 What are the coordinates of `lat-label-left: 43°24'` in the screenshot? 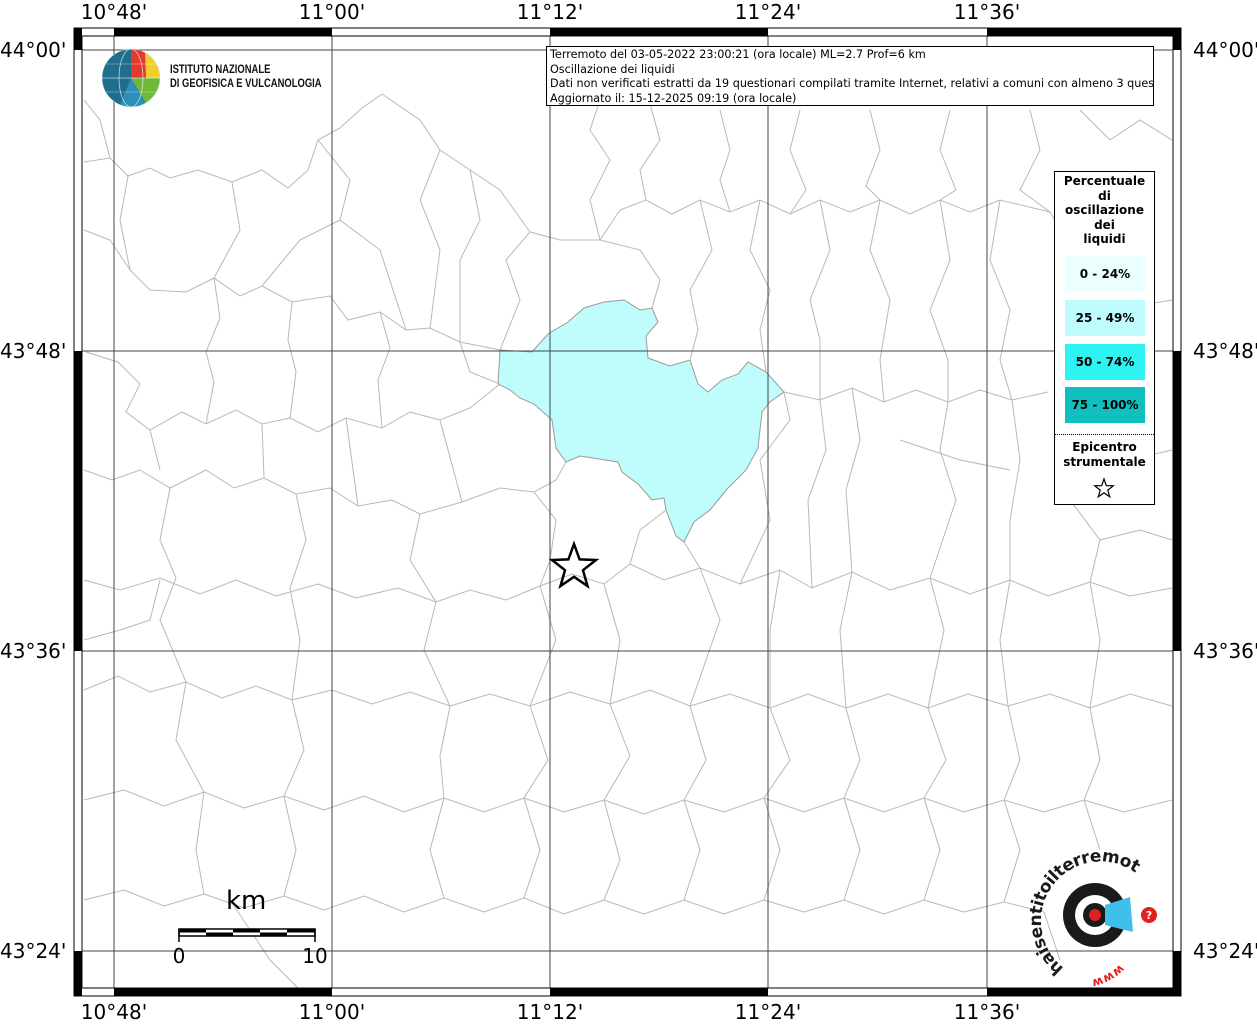 It's located at (33, 951).